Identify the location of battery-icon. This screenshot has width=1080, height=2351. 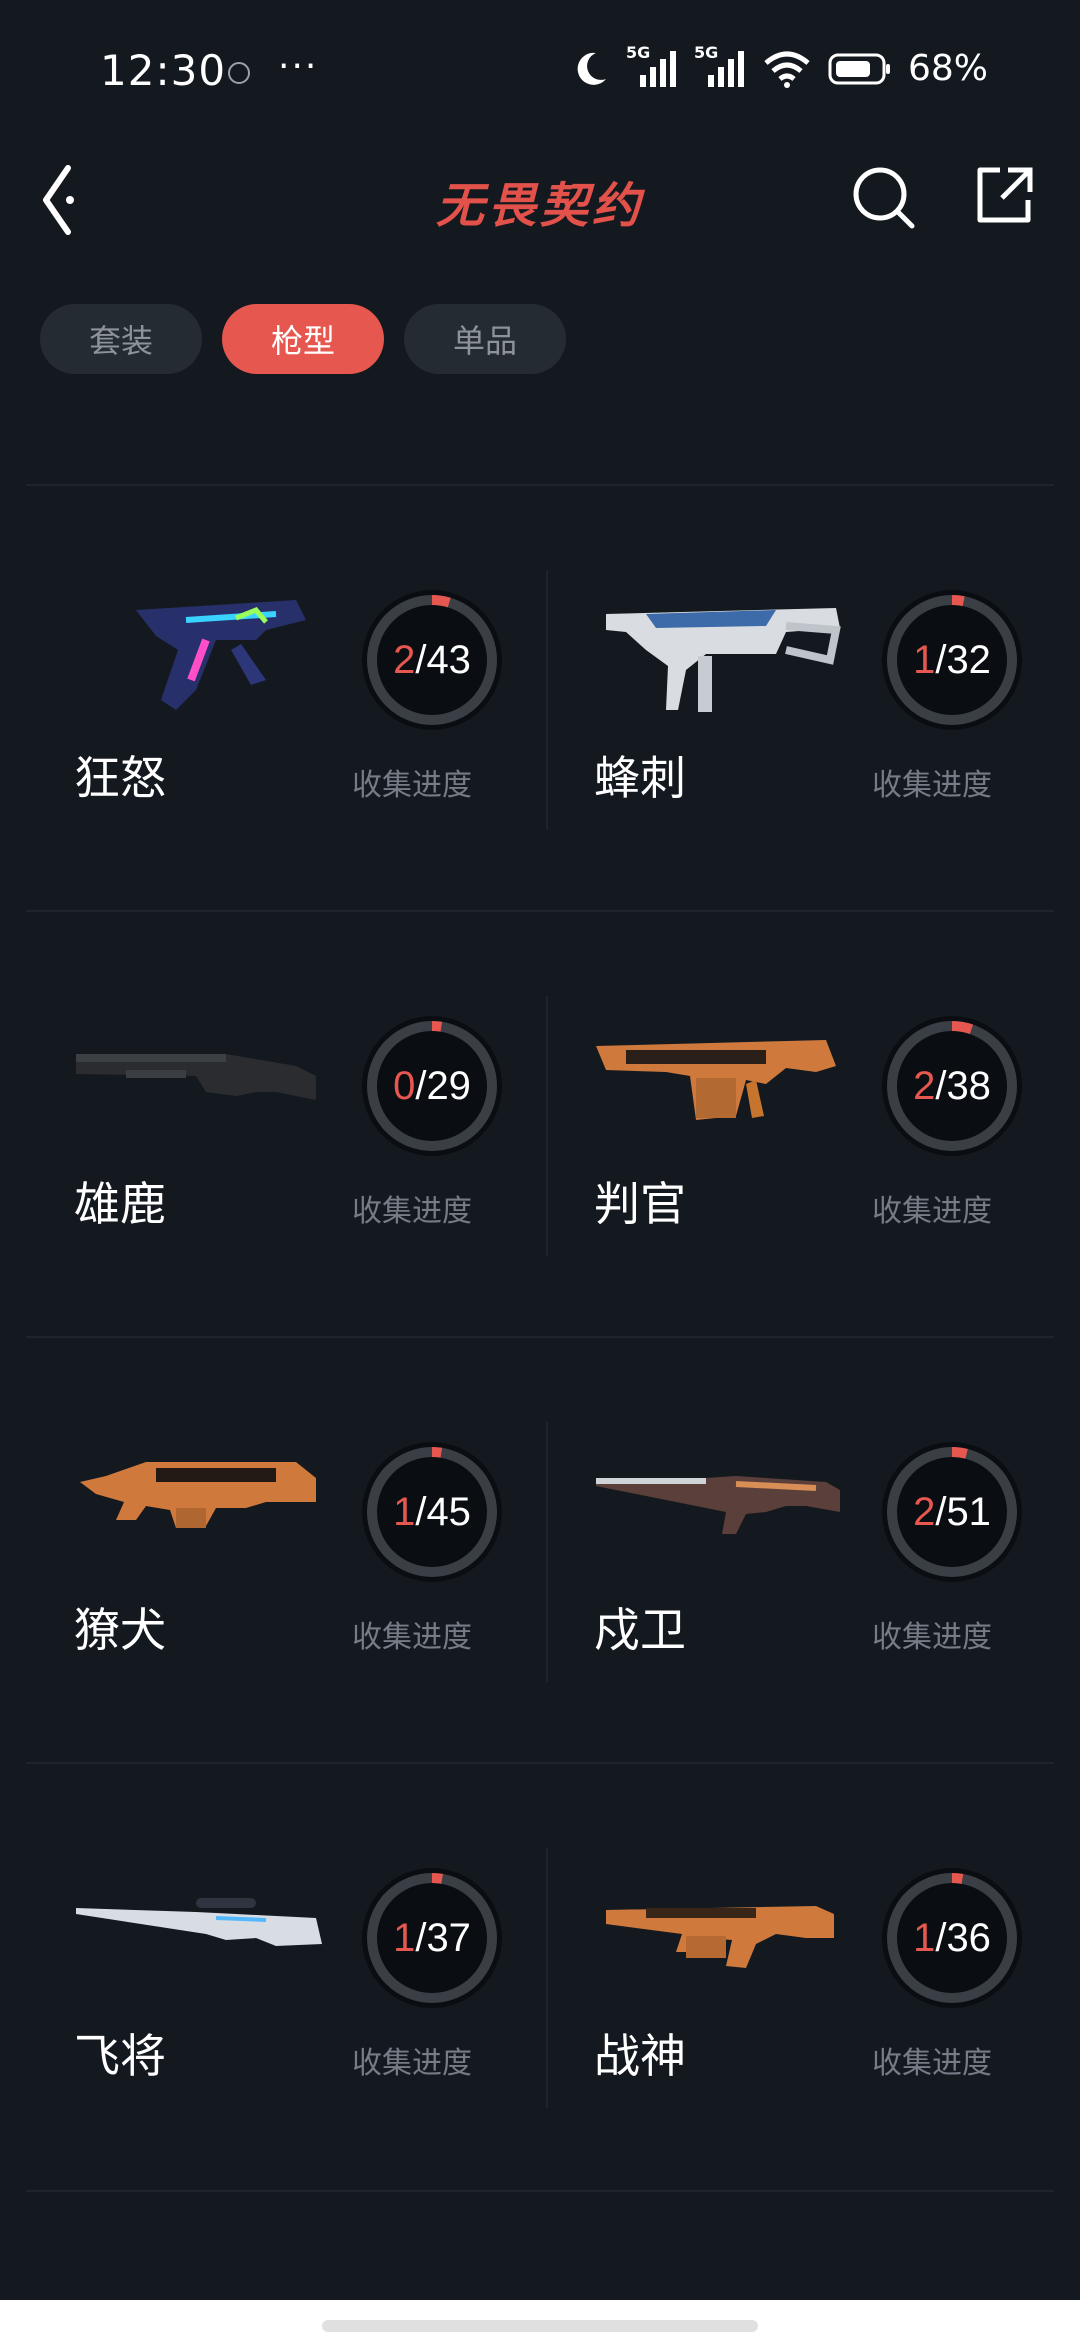
(859, 68).